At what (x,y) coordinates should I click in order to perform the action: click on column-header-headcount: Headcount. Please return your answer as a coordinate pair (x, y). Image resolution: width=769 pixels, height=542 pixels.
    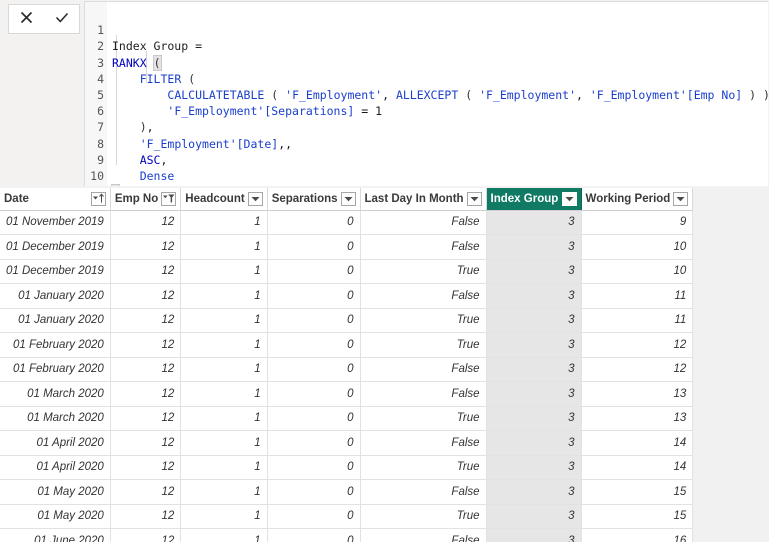
    Looking at the image, I should click on (224, 199).